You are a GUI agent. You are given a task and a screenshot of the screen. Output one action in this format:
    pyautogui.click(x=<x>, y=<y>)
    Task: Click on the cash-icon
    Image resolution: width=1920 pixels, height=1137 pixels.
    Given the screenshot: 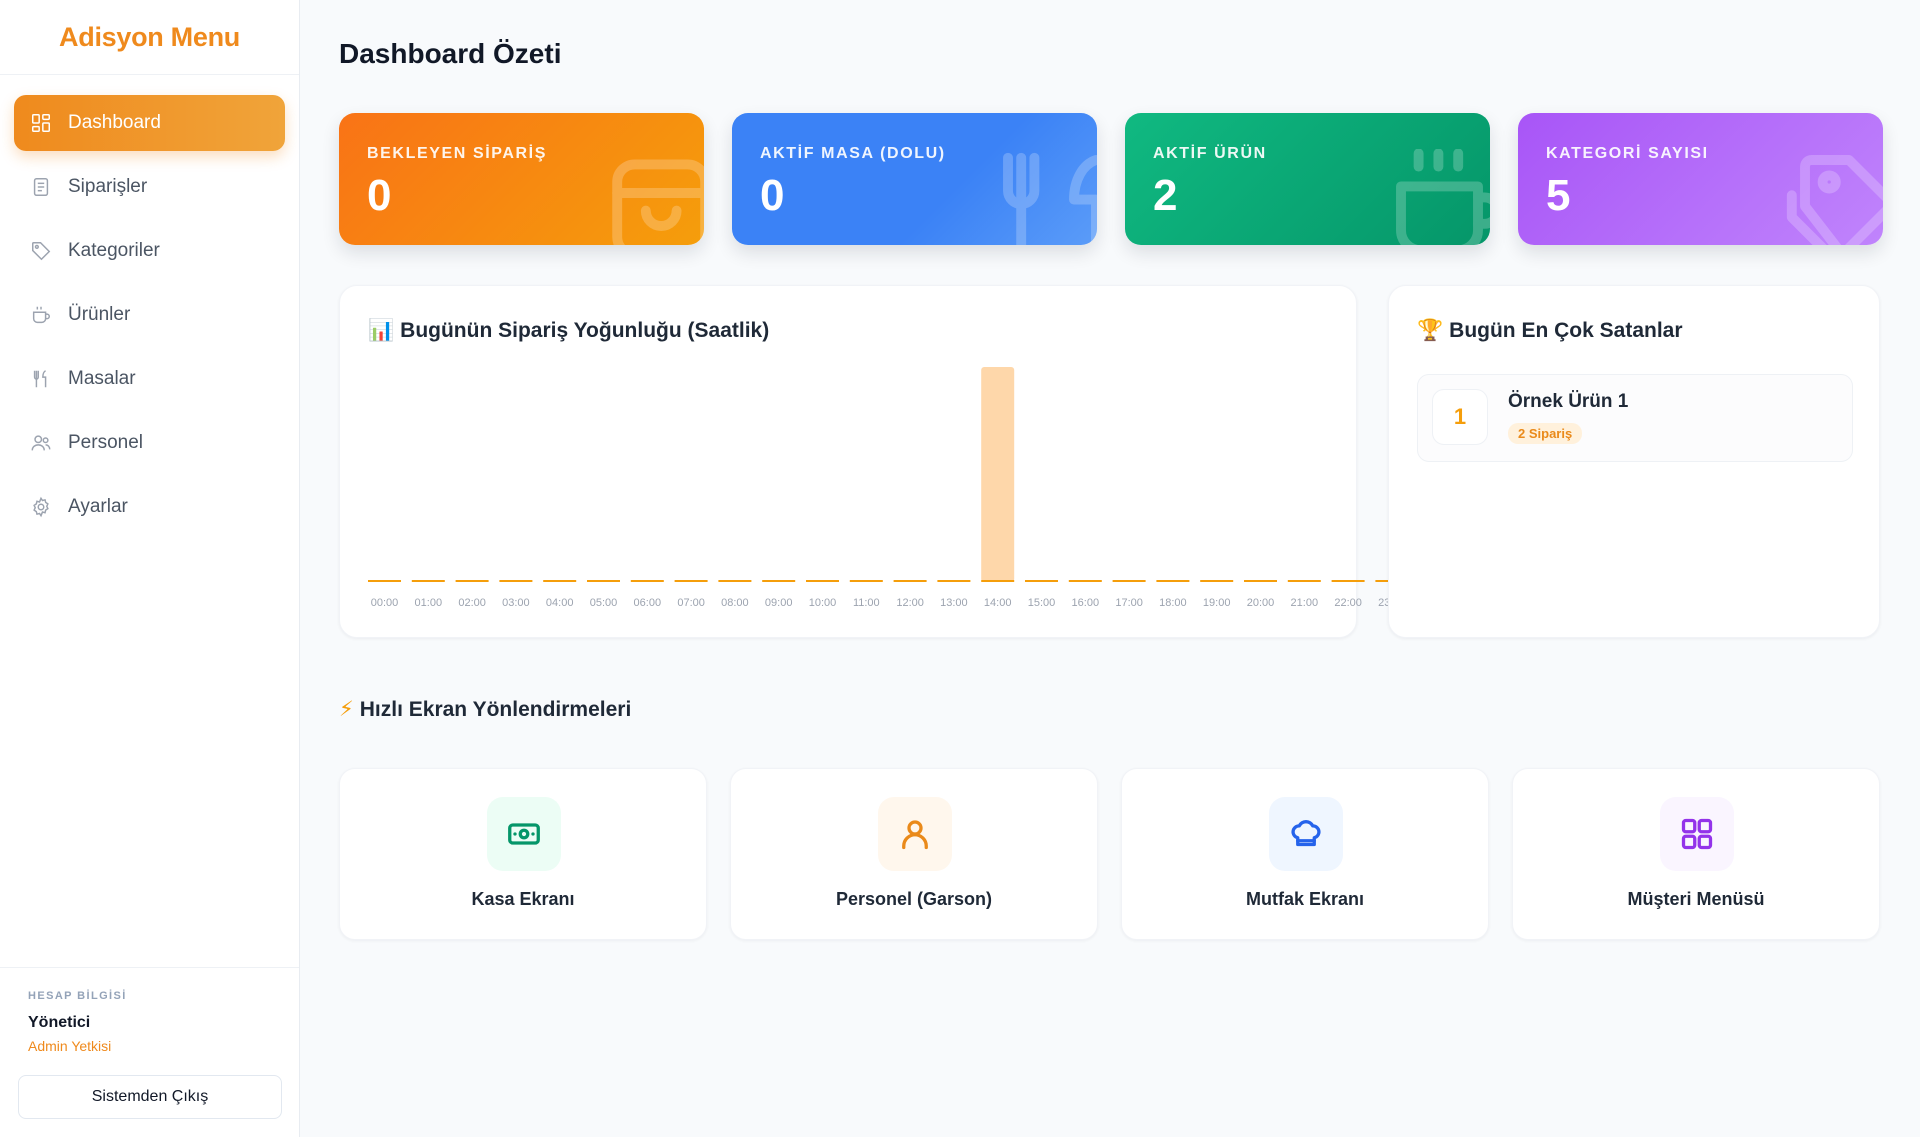 What is the action you would take?
    pyautogui.click(x=524, y=834)
    